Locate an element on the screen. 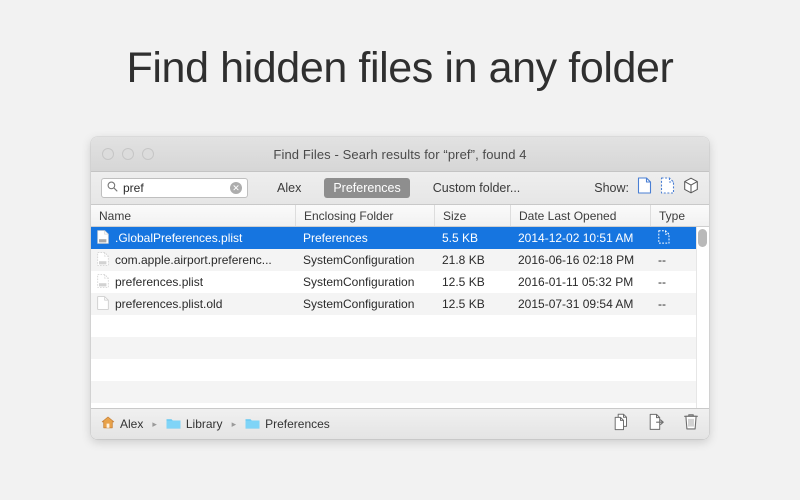  cell-name: preferences.plist.old is located at coordinates (193, 304).